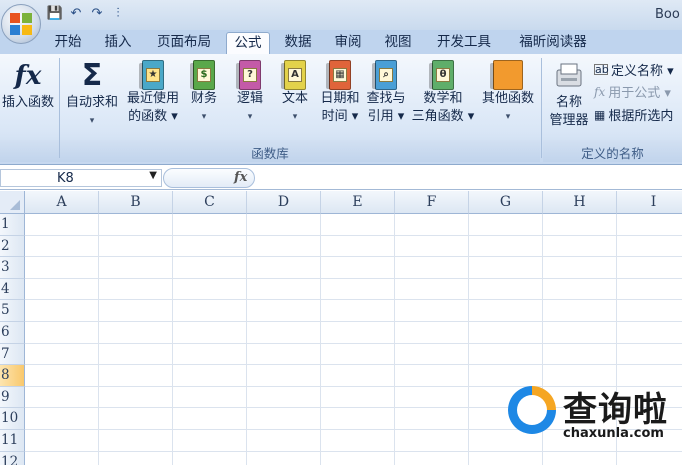 The width and height of the screenshot is (682, 465). I want to click on undo-icon: ↶, so click(76, 14).